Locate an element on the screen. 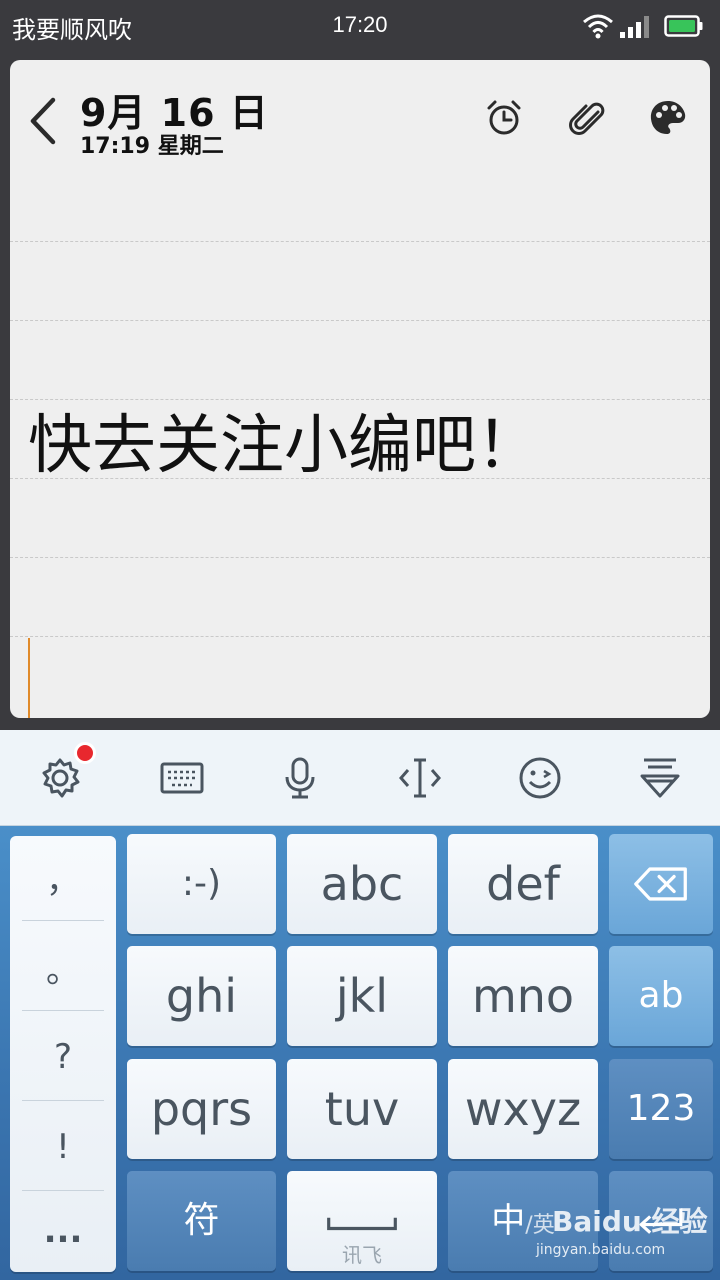 The height and width of the screenshot is (1280, 720). palette-icon is located at coordinates (668, 118).